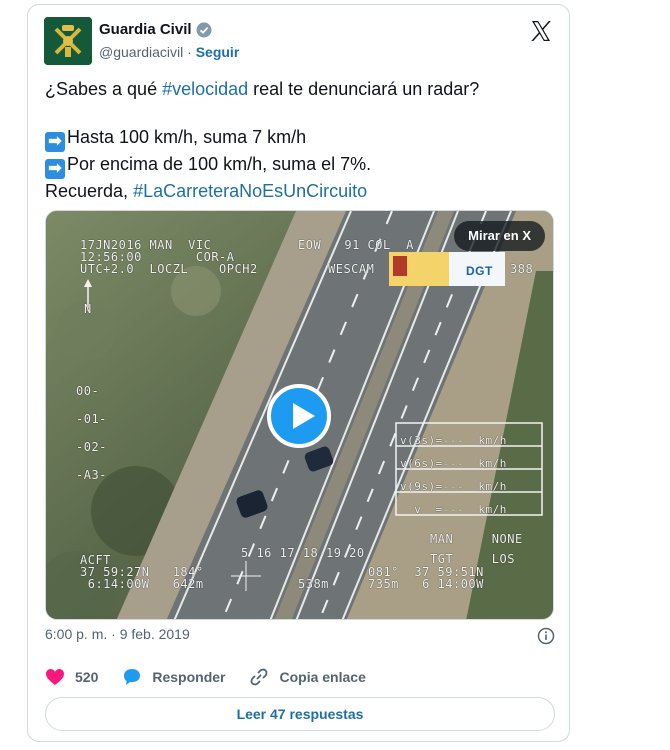 Image resolution: width=670 pixels, height=750 pixels. I want to click on tweet-timestamp: 6:00 p. m. · 9 feb. 2019, so click(117, 634).